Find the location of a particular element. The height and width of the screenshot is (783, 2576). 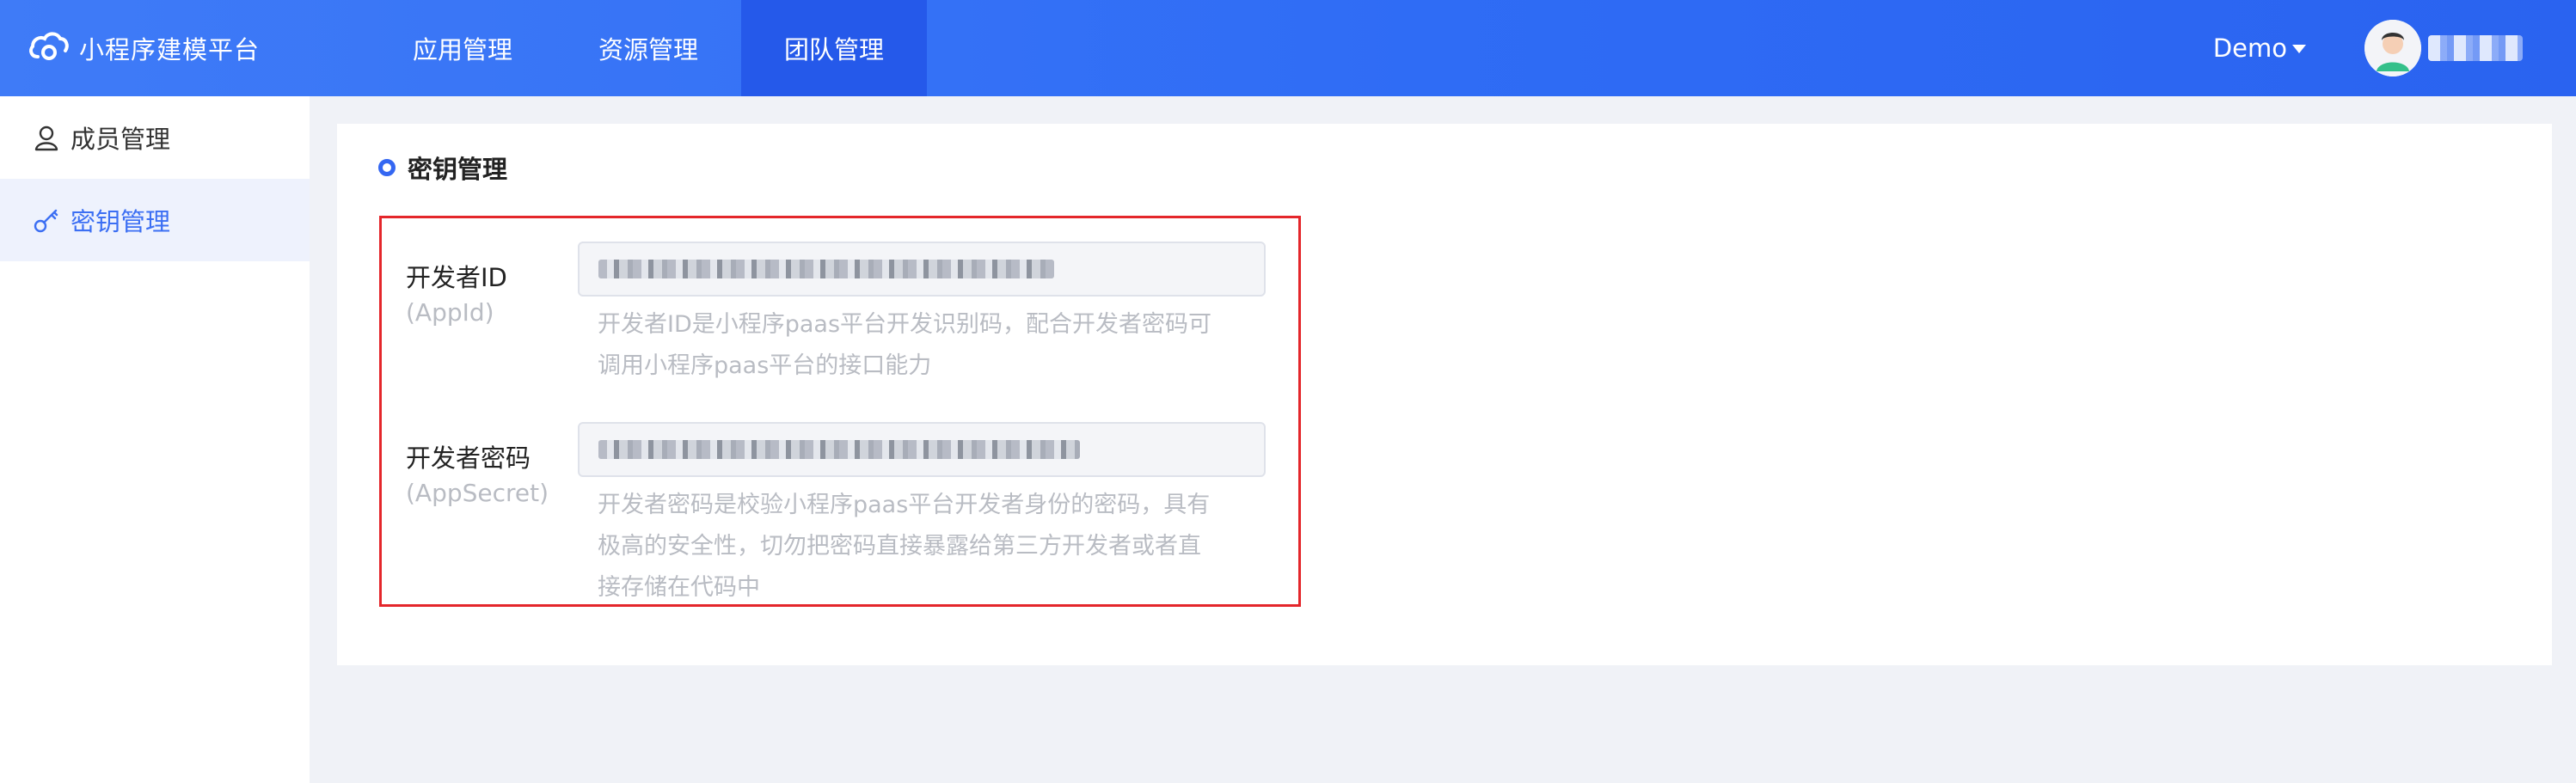

appid-field is located at coordinates (922, 269).